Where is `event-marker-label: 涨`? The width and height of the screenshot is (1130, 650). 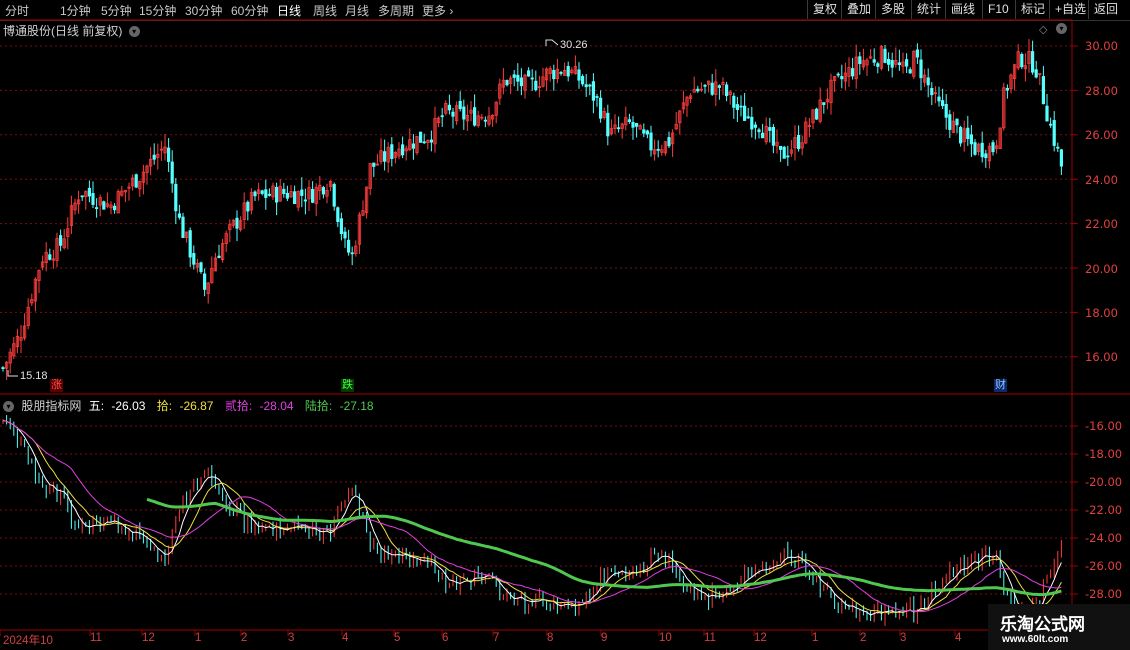
event-marker-label: 涨 is located at coordinates (56, 385).